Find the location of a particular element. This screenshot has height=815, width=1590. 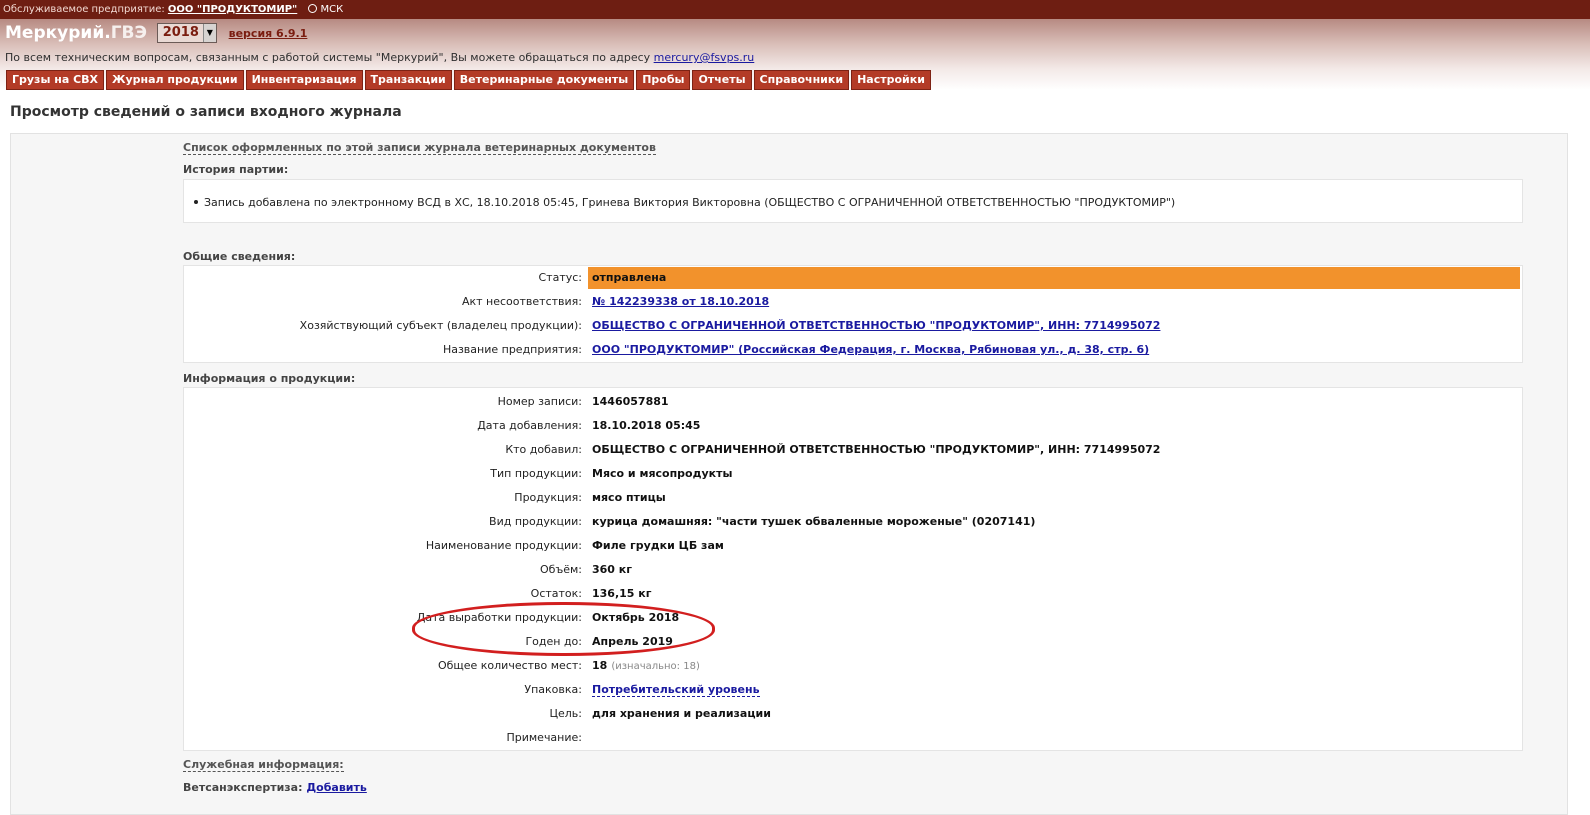

brand: Меркурий.ГВЭ 2018 ▼ версия 6.9.1 is located at coordinates (156, 35).